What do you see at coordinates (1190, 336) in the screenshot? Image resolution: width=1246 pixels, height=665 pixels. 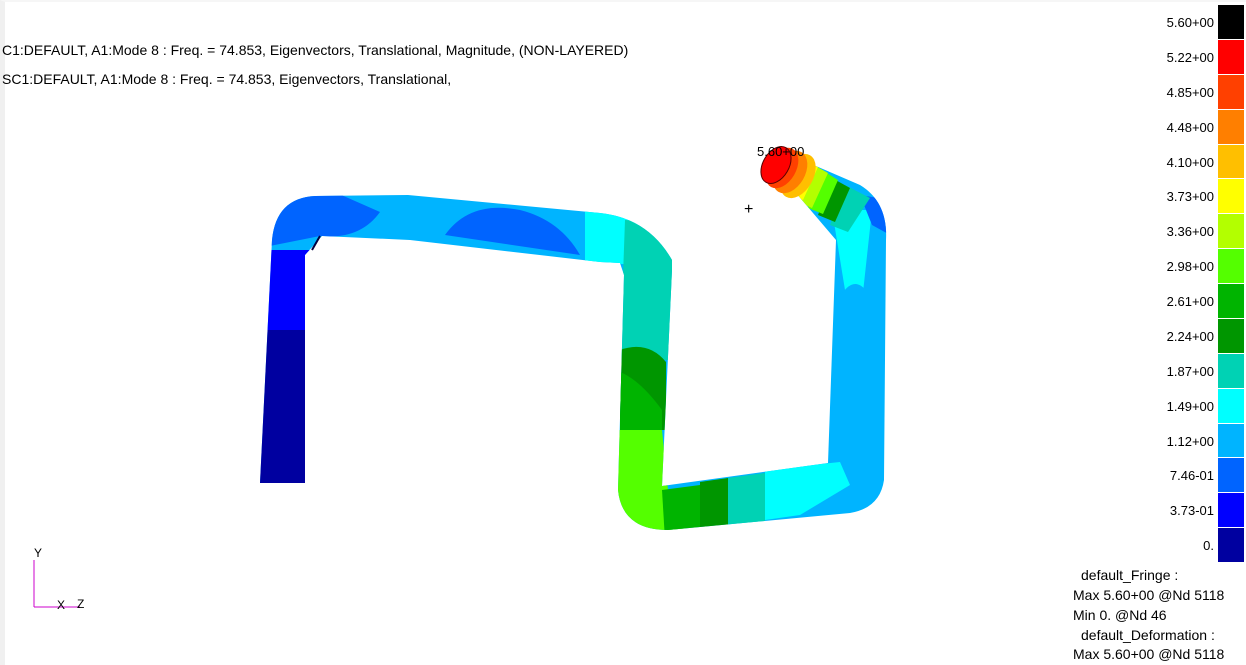 I see `legend-value-label: 2.24+00` at bounding box center [1190, 336].